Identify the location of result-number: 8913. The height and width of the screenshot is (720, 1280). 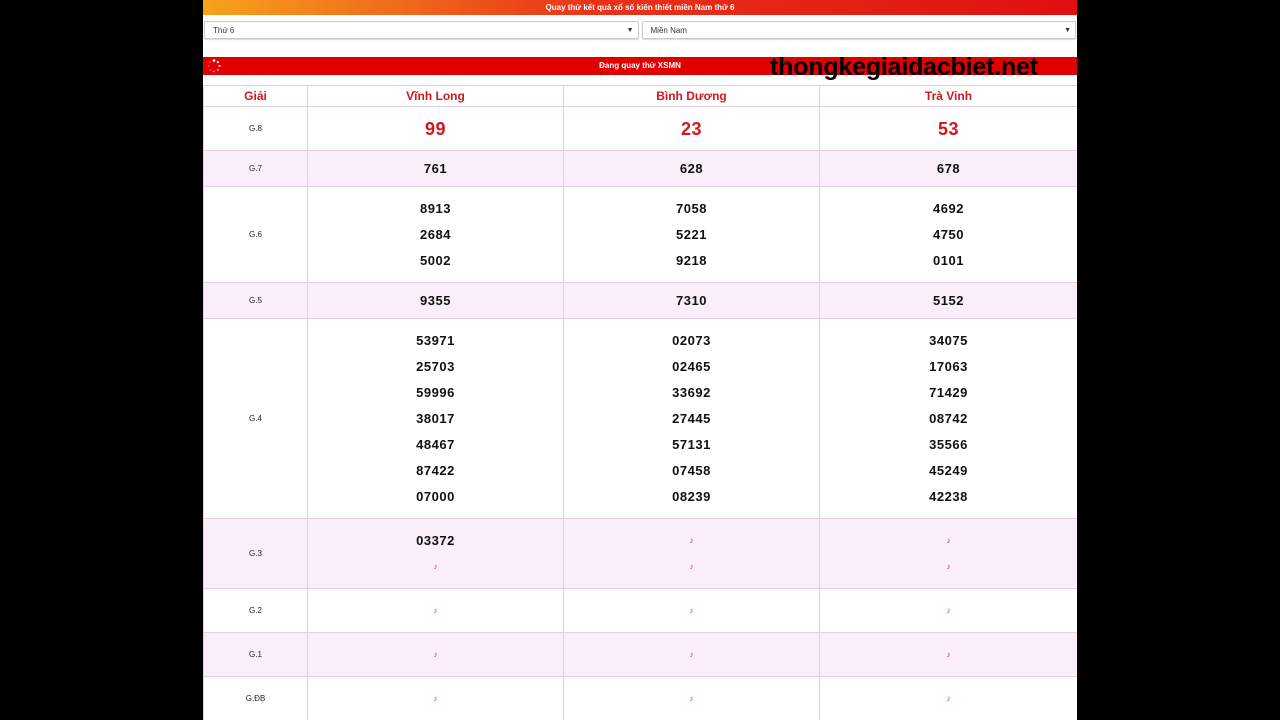
(435, 208).